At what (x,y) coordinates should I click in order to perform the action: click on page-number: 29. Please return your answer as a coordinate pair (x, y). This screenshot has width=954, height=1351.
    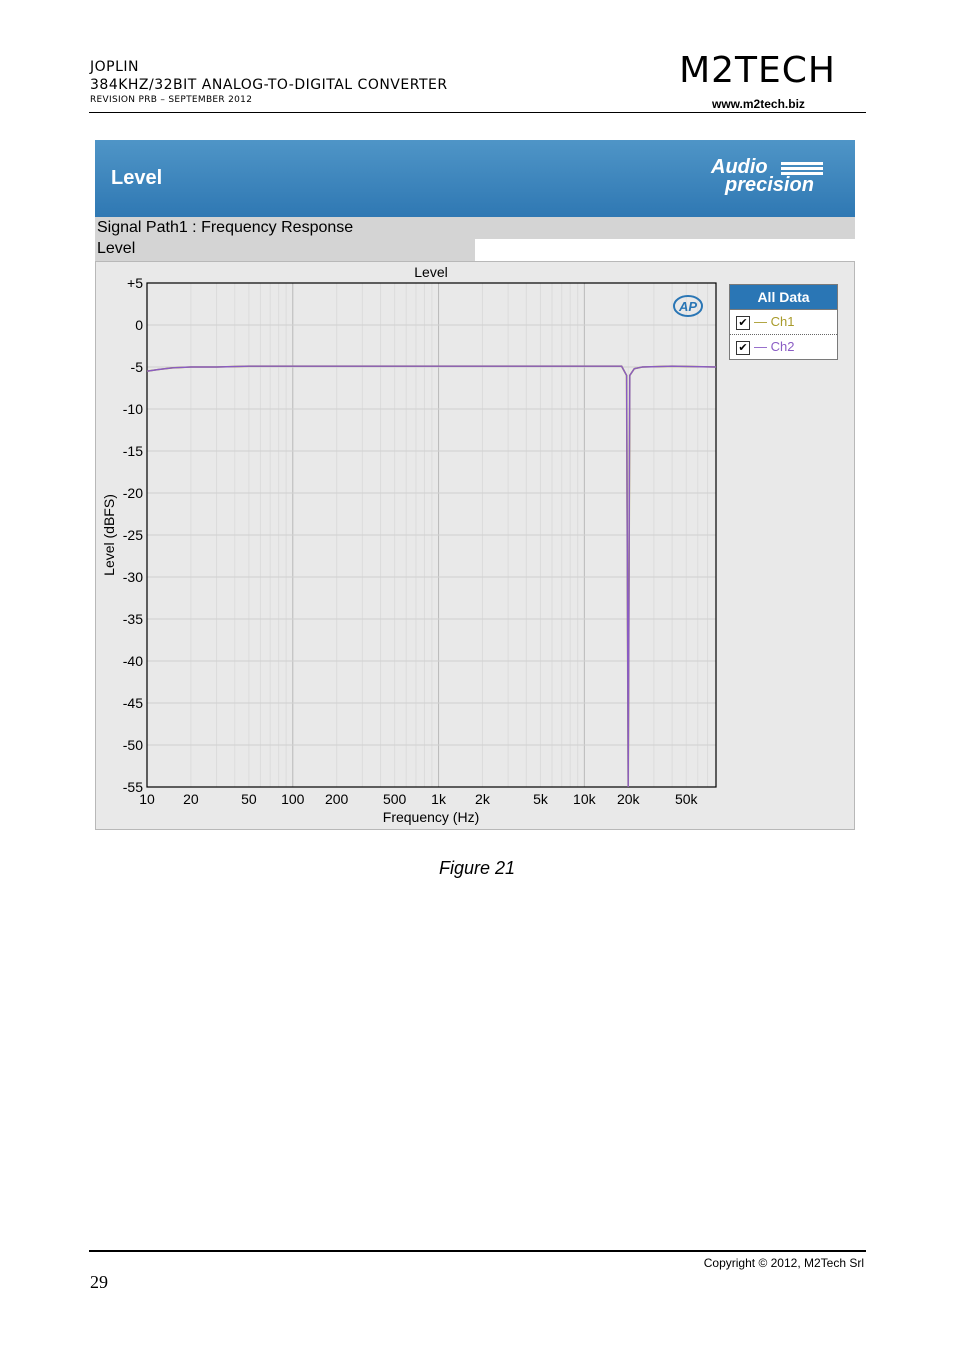
    Looking at the image, I should click on (99, 1282).